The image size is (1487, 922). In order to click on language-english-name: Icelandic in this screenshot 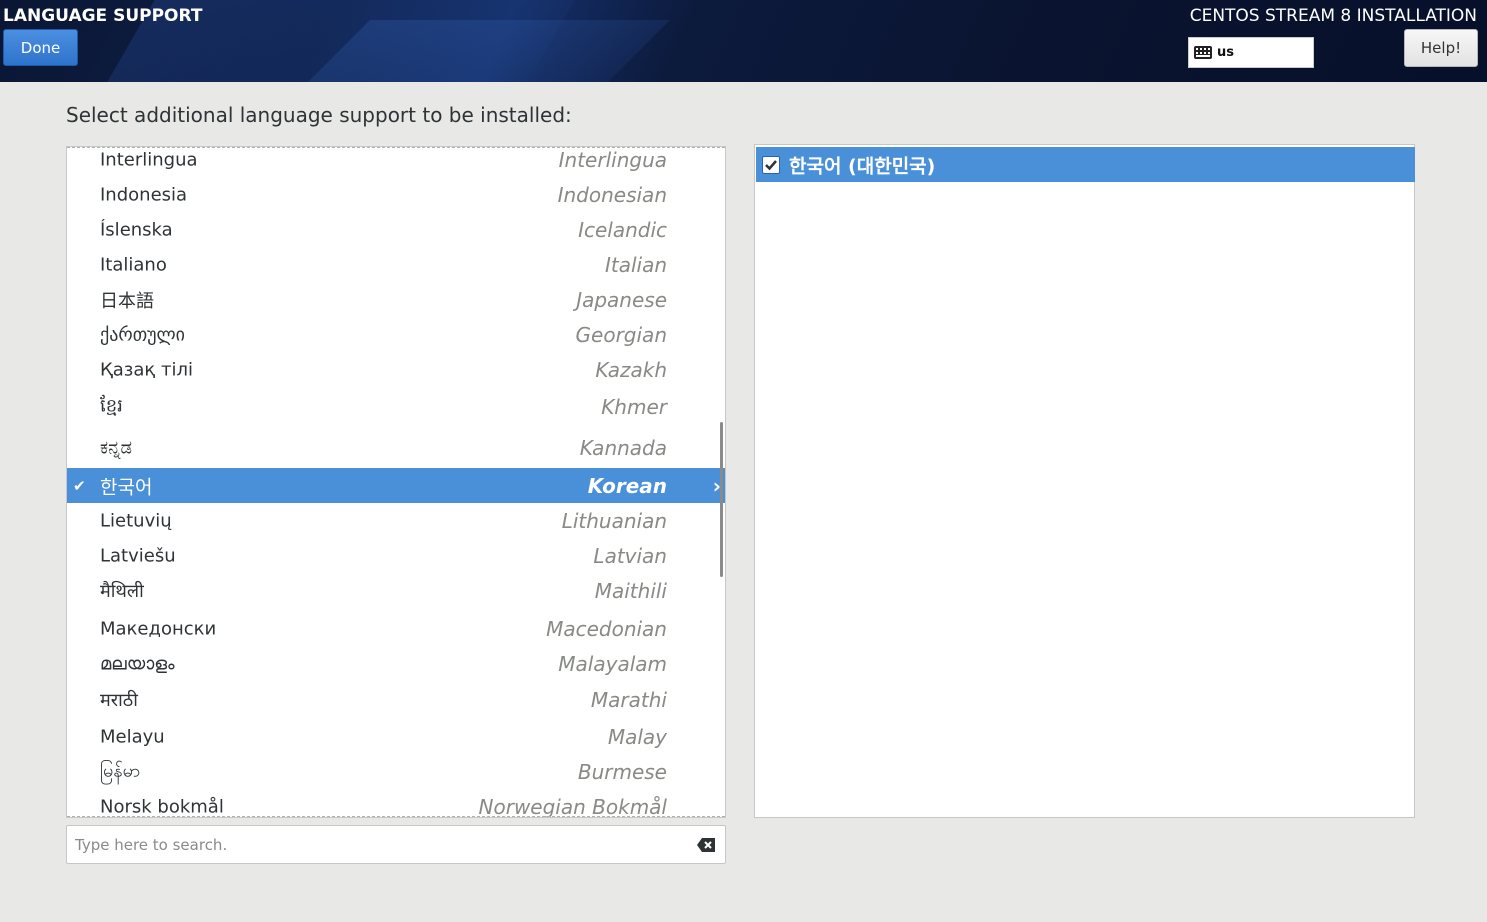, I will do `click(622, 229)`.